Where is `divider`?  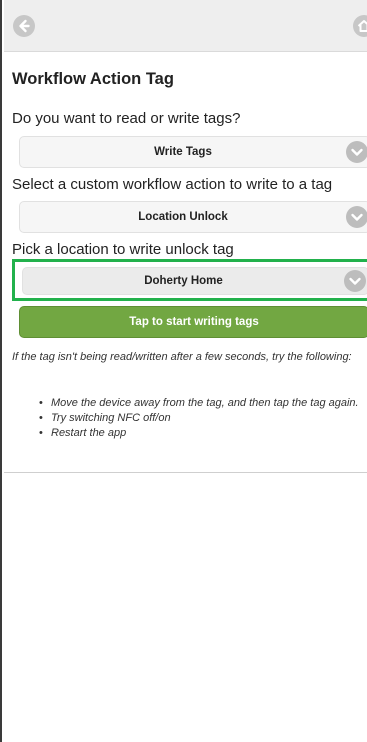 divider is located at coordinates (185, 472).